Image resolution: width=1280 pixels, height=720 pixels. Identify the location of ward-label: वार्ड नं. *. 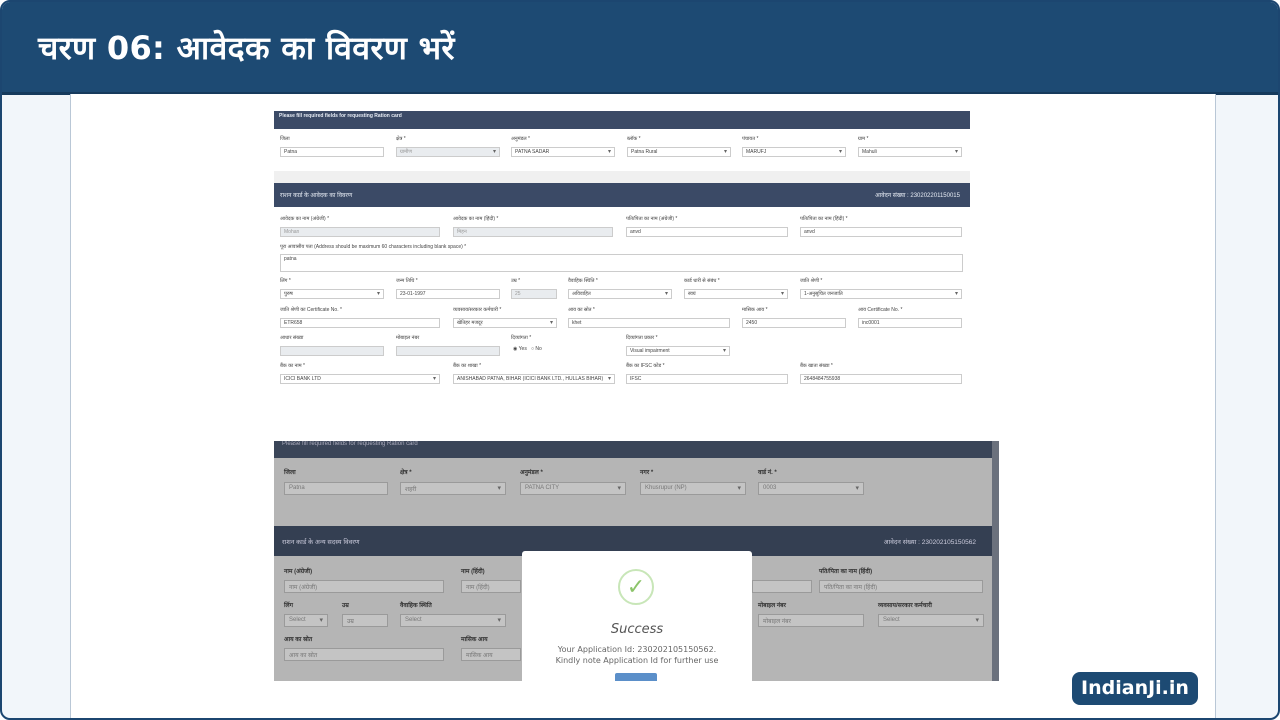
(767, 473).